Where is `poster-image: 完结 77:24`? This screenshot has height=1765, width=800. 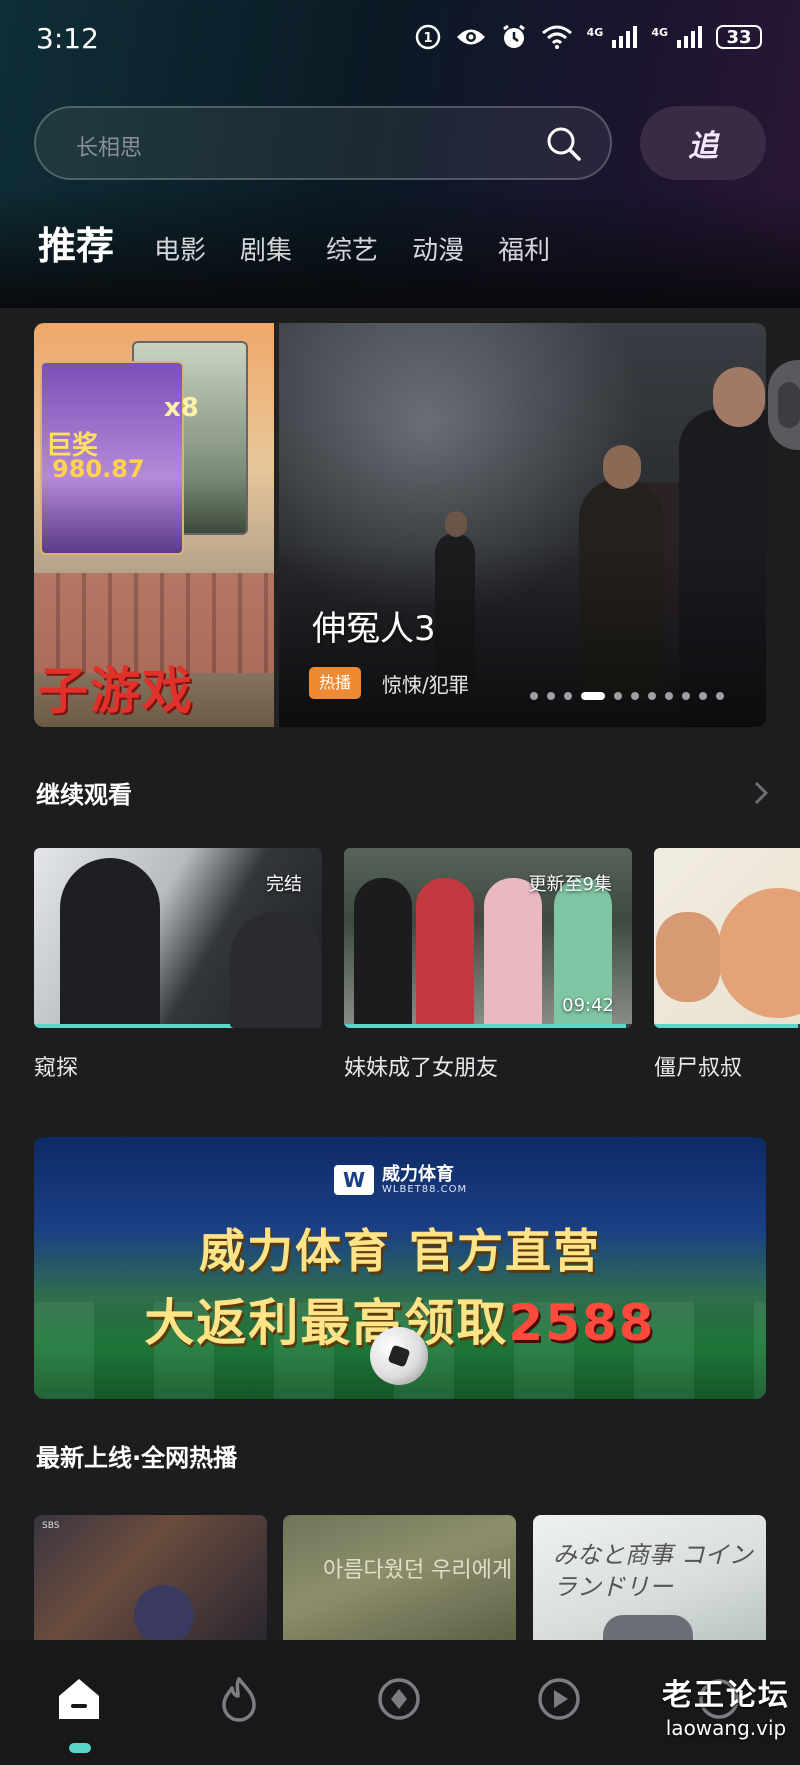
poster-image: 完结 77:24 is located at coordinates (178, 938).